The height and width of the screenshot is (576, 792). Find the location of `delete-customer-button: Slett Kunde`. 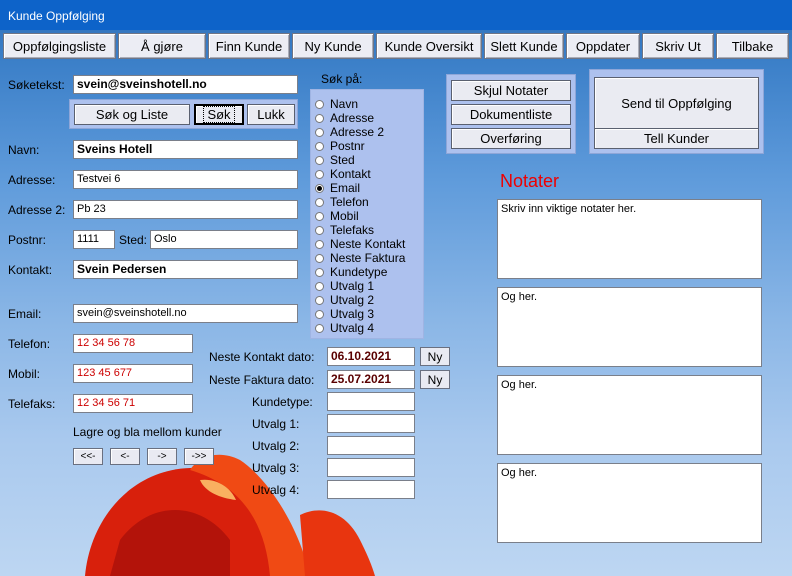

delete-customer-button: Slett Kunde is located at coordinates (524, 46).